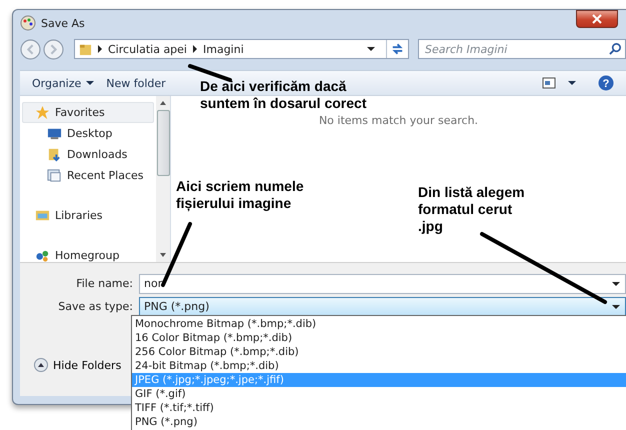  I want to click on close-button, so click(597, 19).